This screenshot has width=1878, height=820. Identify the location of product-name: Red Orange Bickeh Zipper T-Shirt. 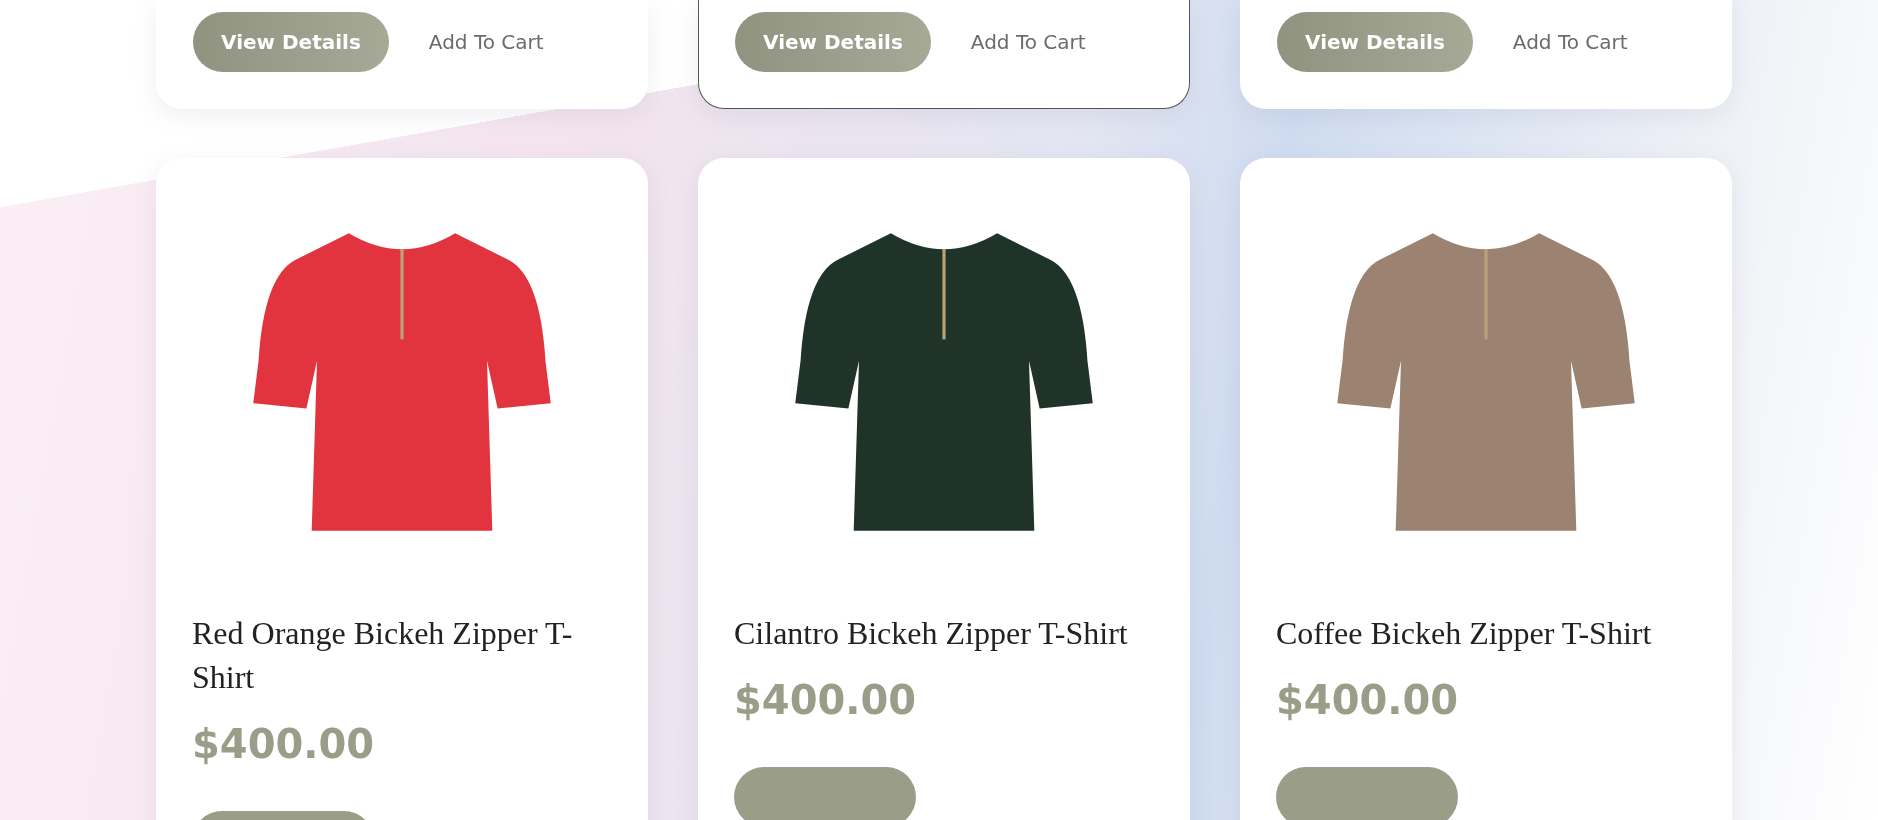
(383, 655).